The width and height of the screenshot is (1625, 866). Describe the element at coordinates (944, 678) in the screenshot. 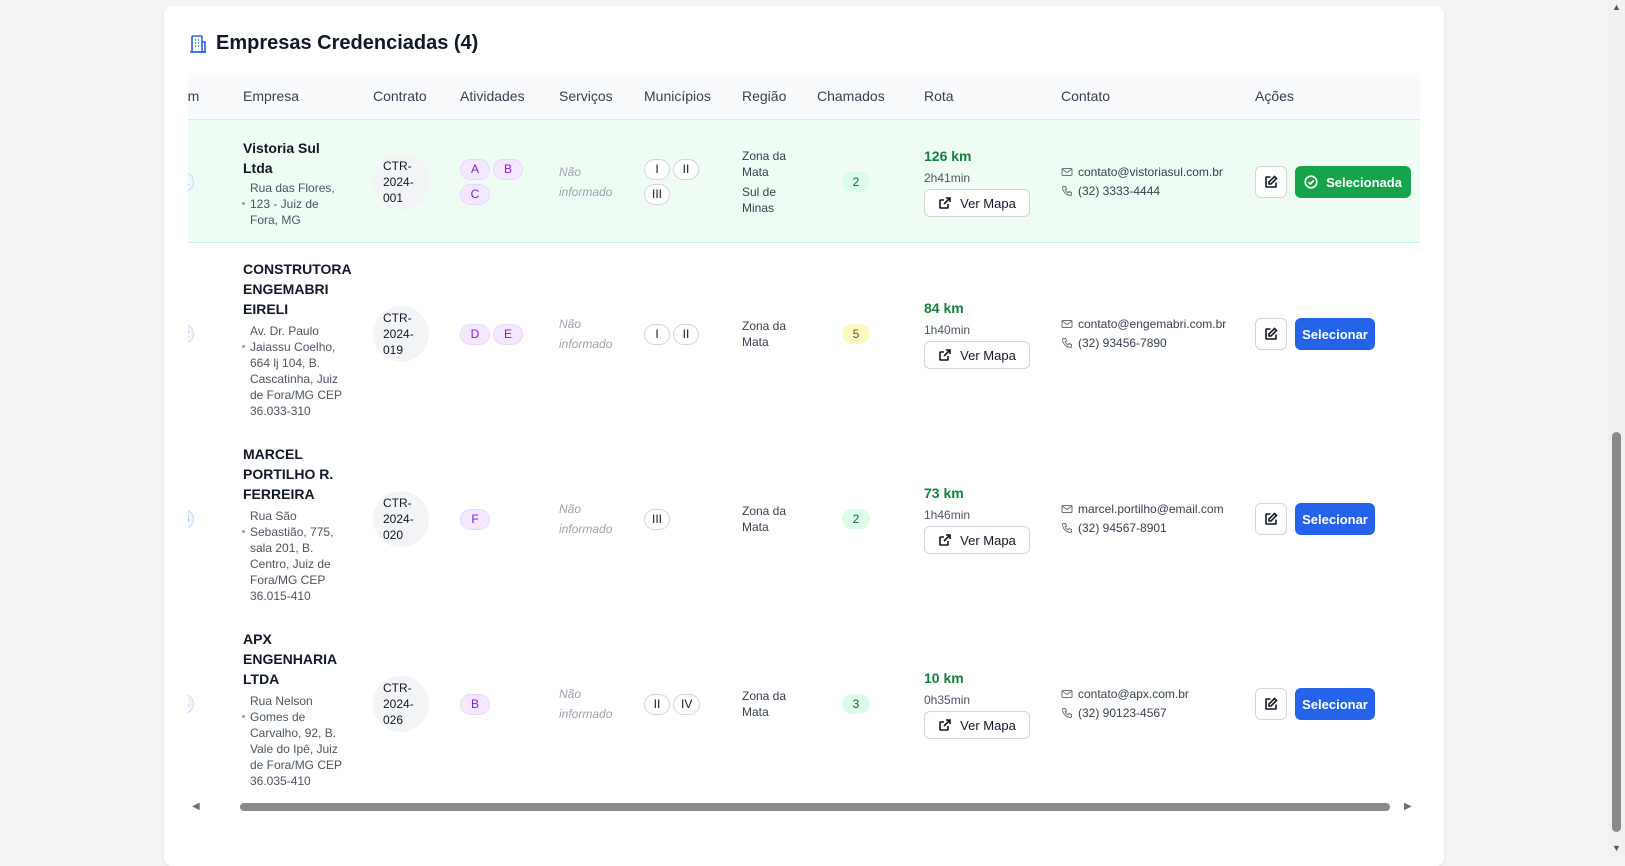

I see `route-distance: 10 km` at that location.